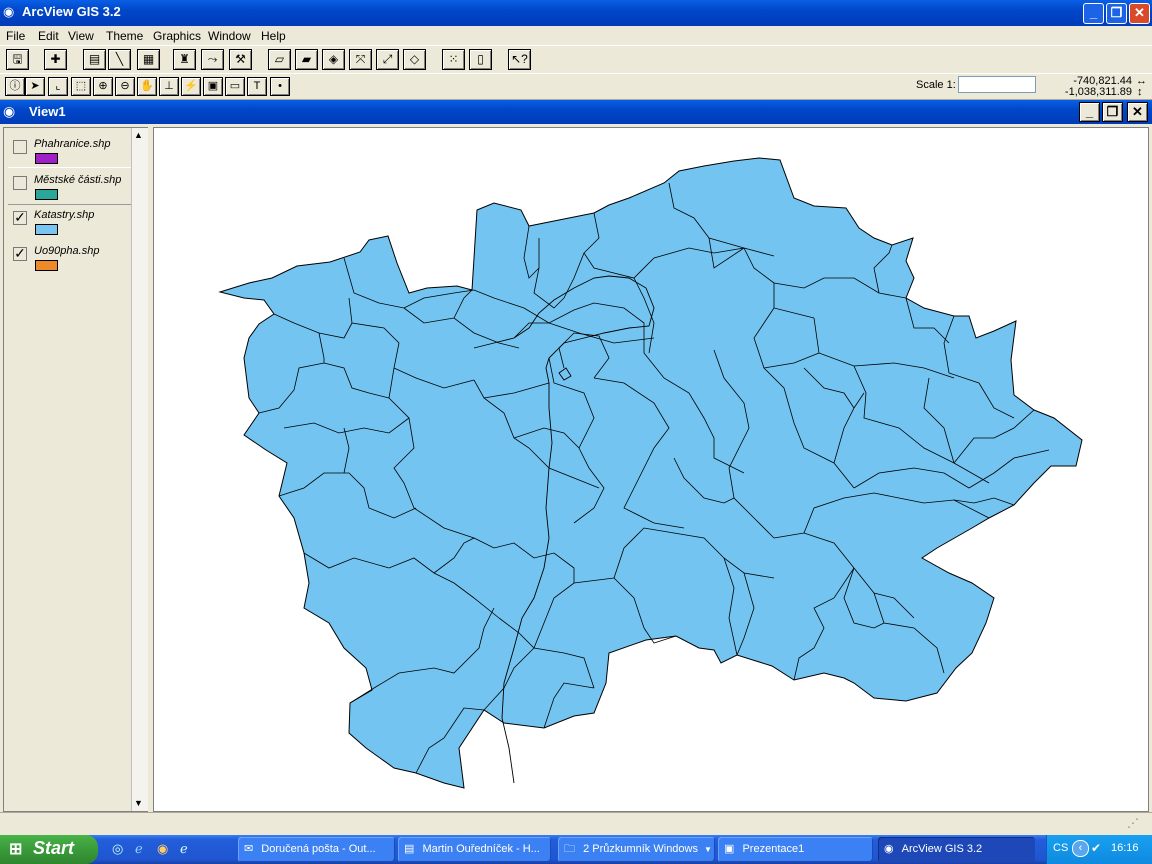 Image resolution: width=1152 pixels, height=864 pixels. What do you see at coordinates (139, 849) in the screenshot?
I see `quicklaunch-ie-icon: ℯ` at bounding box center [139, 849].